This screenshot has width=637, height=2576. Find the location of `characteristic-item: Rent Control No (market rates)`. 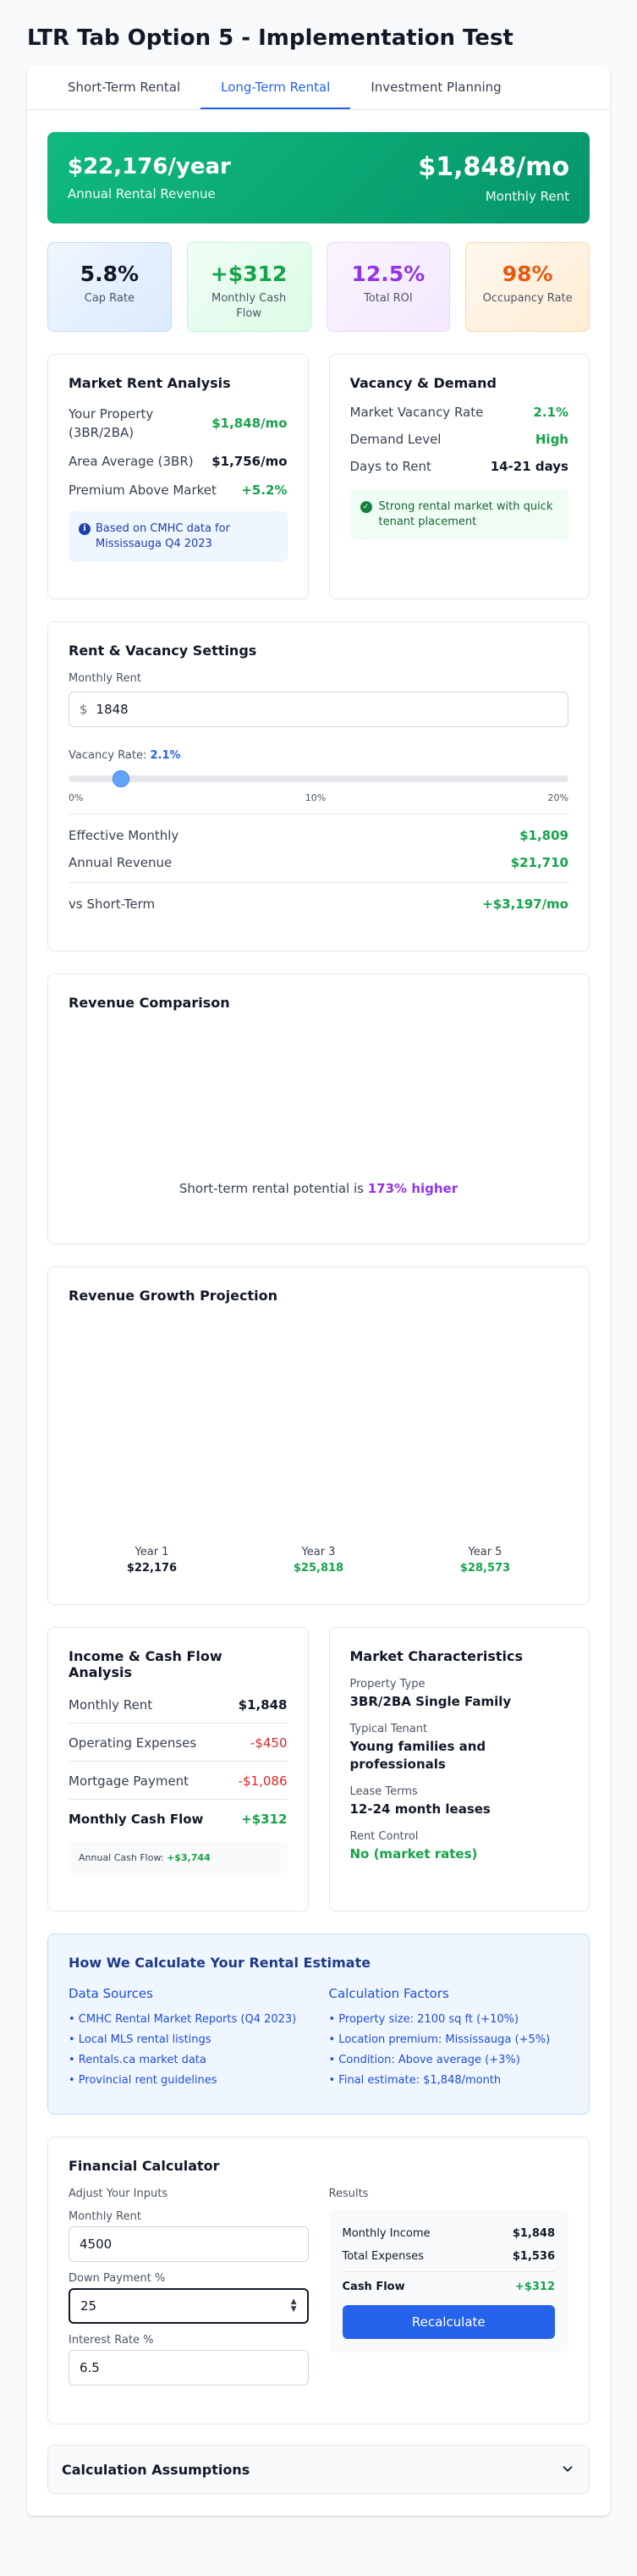

characteristic-item: Rent Control No (market rates) is located at coordinates (459, 1846).